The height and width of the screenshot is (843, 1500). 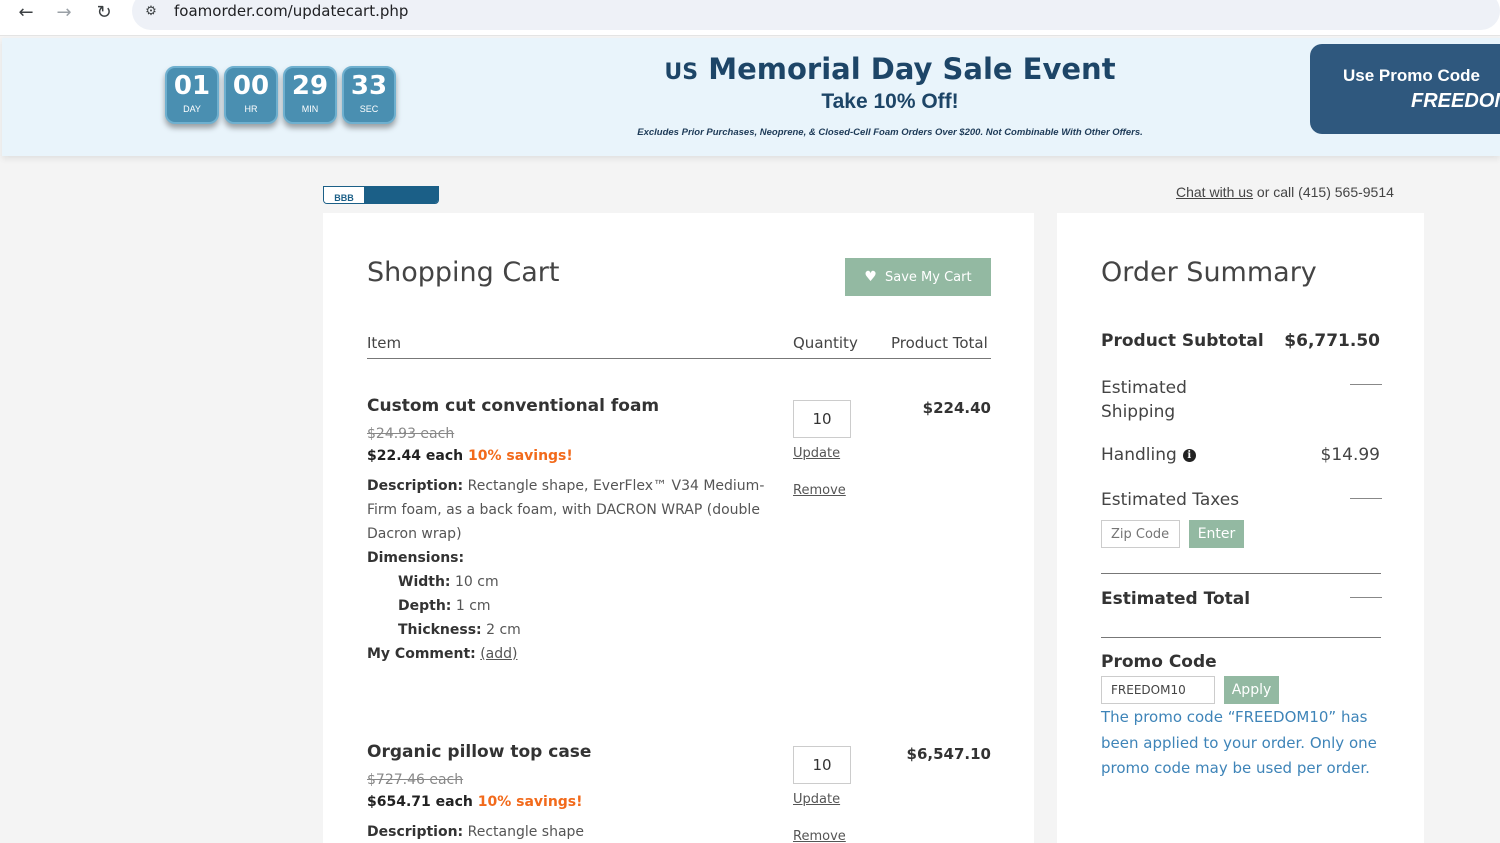 I want to click on item-details: Description: Rectangle shape, so click(x=567, y=831).